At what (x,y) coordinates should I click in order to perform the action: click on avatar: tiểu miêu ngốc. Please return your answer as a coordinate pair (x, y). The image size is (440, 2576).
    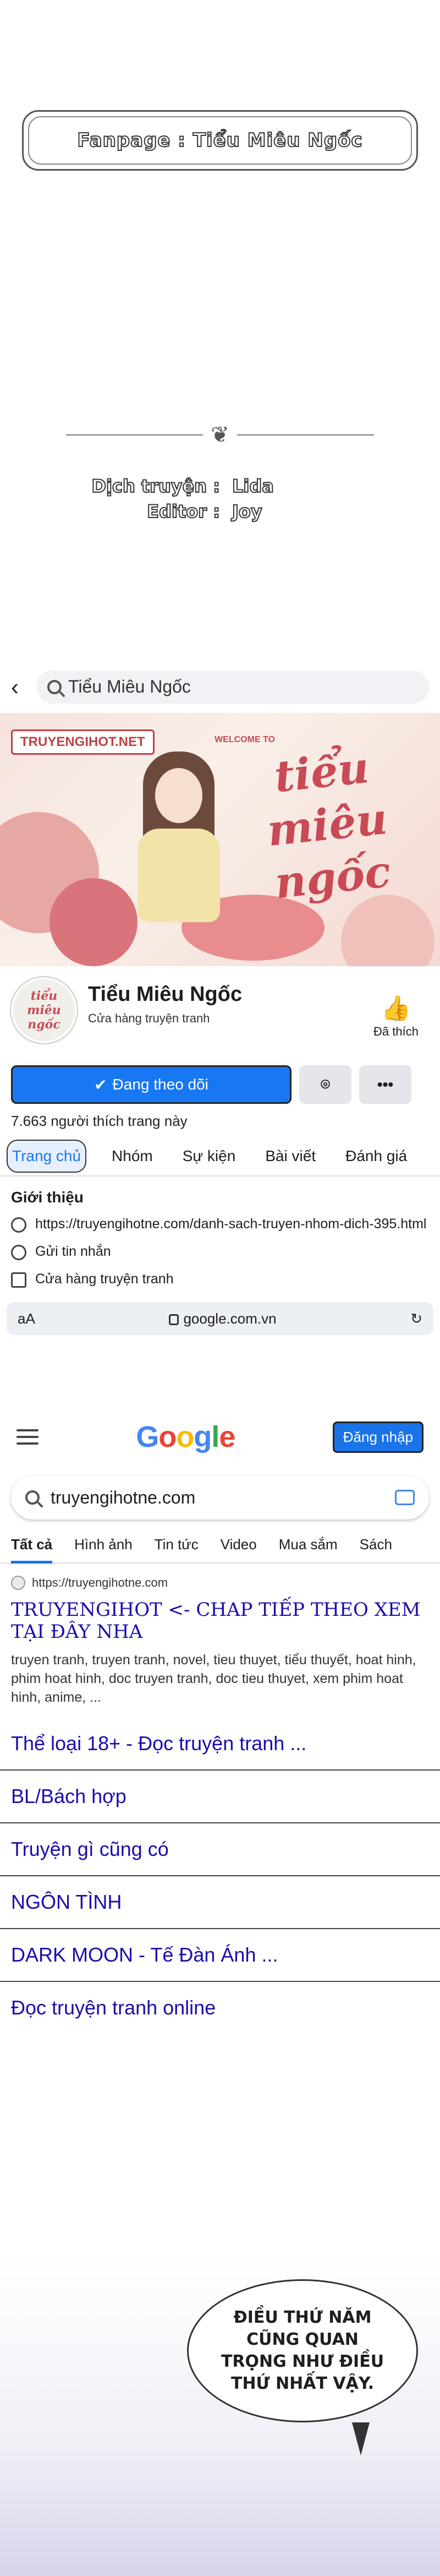
    Looking at the image, I should click on (44, 1010).